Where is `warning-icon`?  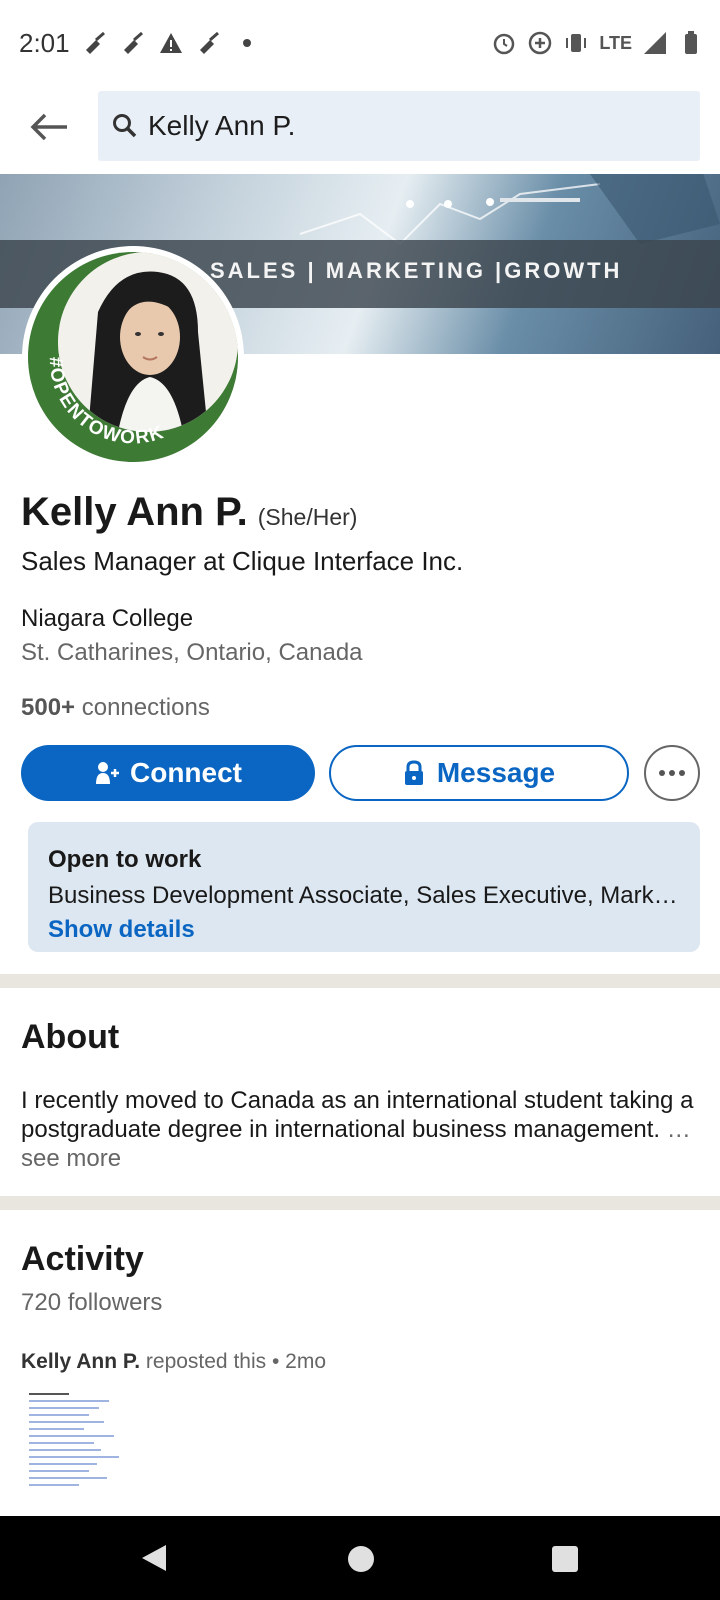 warning-icon is located at coordinates (171, 43).